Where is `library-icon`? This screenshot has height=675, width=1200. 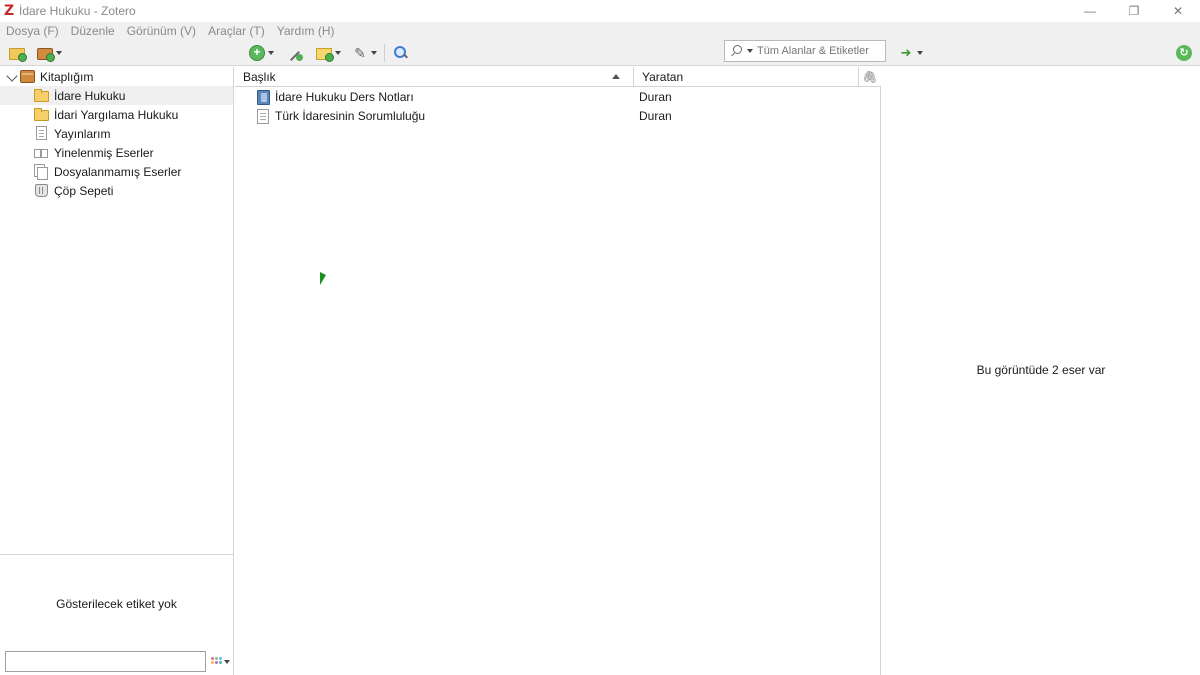
library-icon is located at coordinates (27, 76).